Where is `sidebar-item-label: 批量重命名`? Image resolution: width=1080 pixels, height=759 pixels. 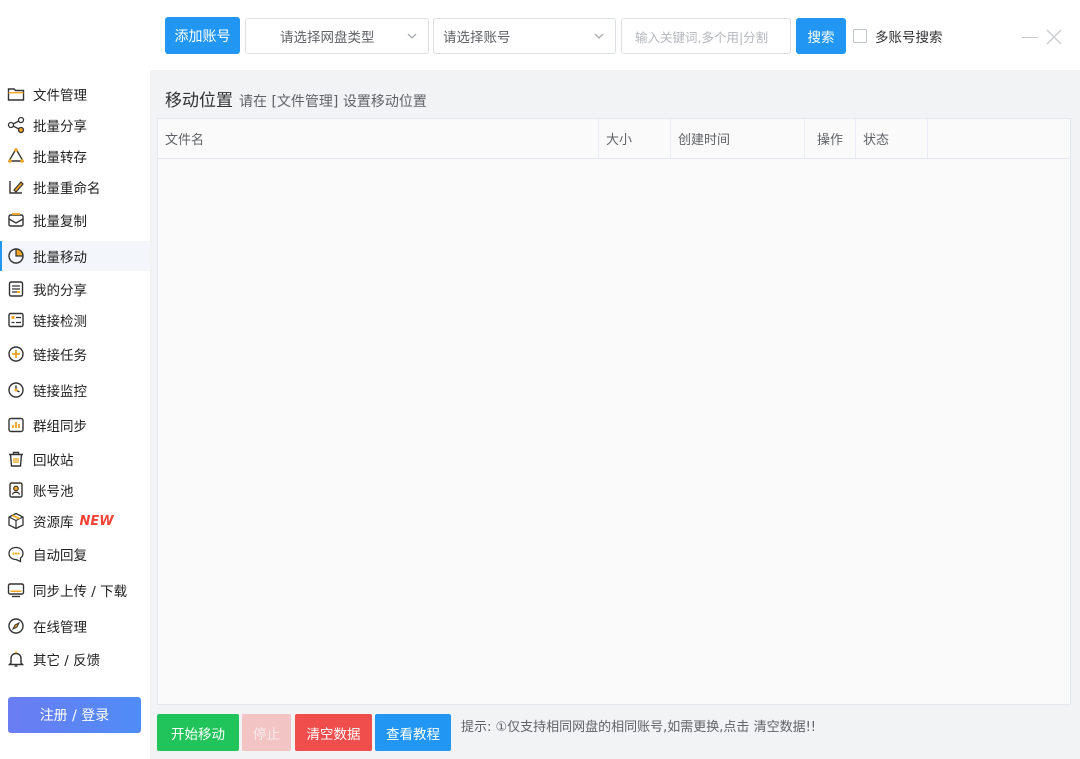 sidebar-item-label: 批量重命名 is located at coordinates (67, 189).